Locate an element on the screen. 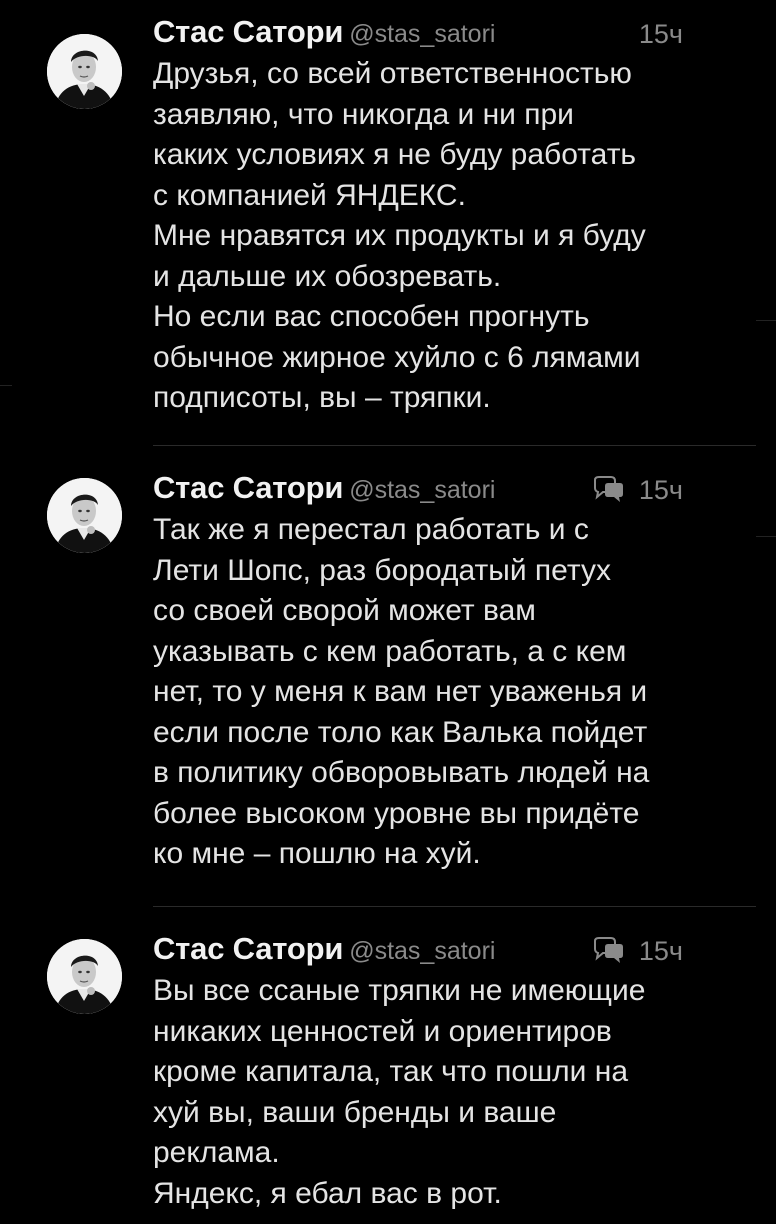 The image size is (776, 1224). tweet-line: обычное жирное хуйло с 6 лямами is located at coordinates (397, 357).